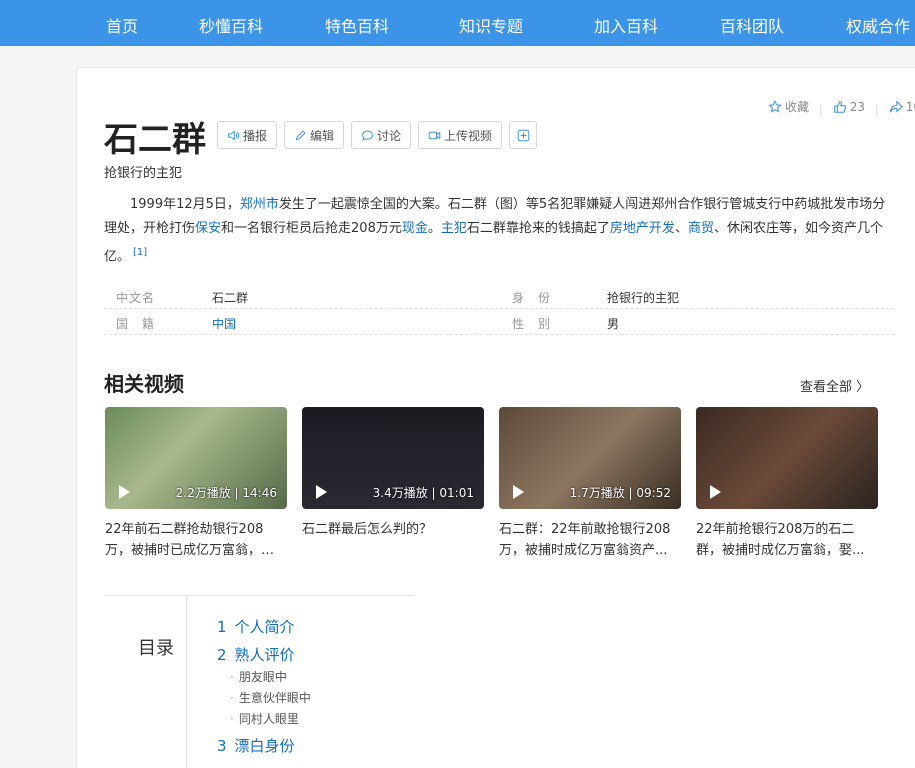  Describe the element at coordinates (499, 322) in the screenshot. I see `info-row: 国 籍 中国 性 别 男` at that location.